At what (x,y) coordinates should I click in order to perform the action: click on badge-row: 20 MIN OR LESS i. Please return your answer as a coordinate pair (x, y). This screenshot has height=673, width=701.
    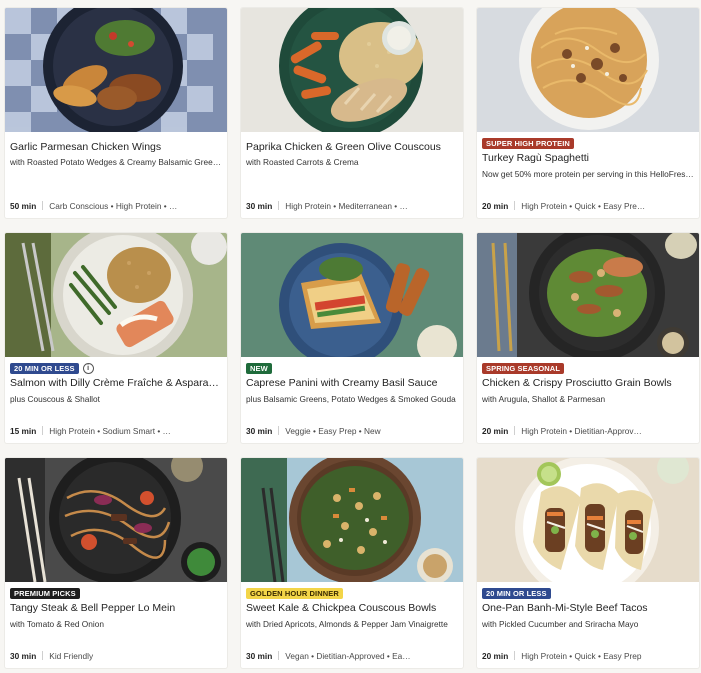
    Looking at the image, I should click on (52, 368).